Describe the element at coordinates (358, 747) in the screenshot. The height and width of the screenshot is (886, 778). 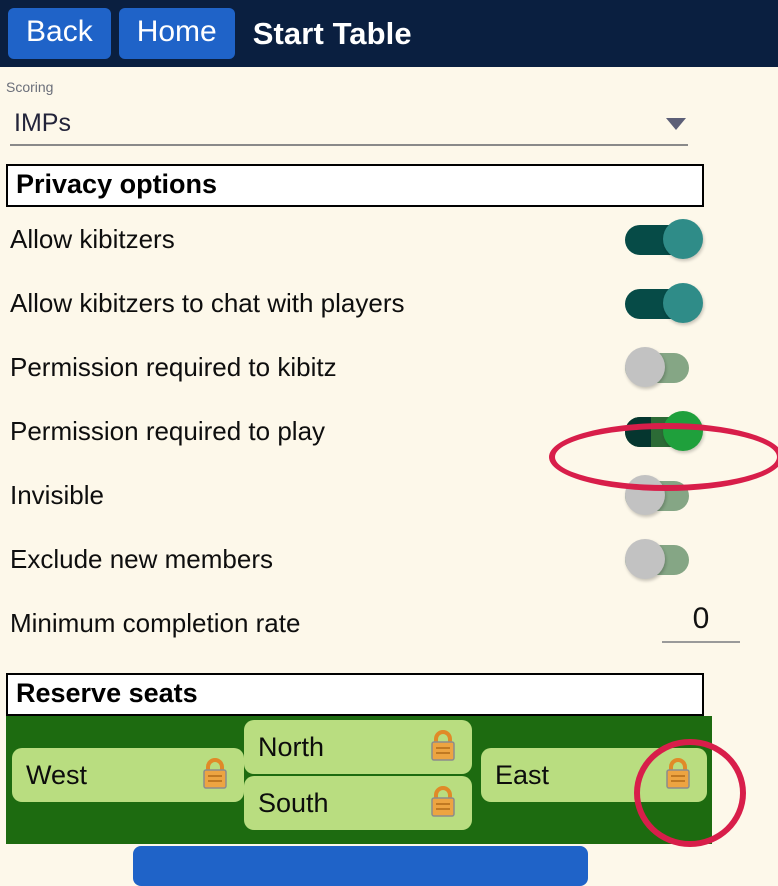
I see `seat-north: North` at that location.